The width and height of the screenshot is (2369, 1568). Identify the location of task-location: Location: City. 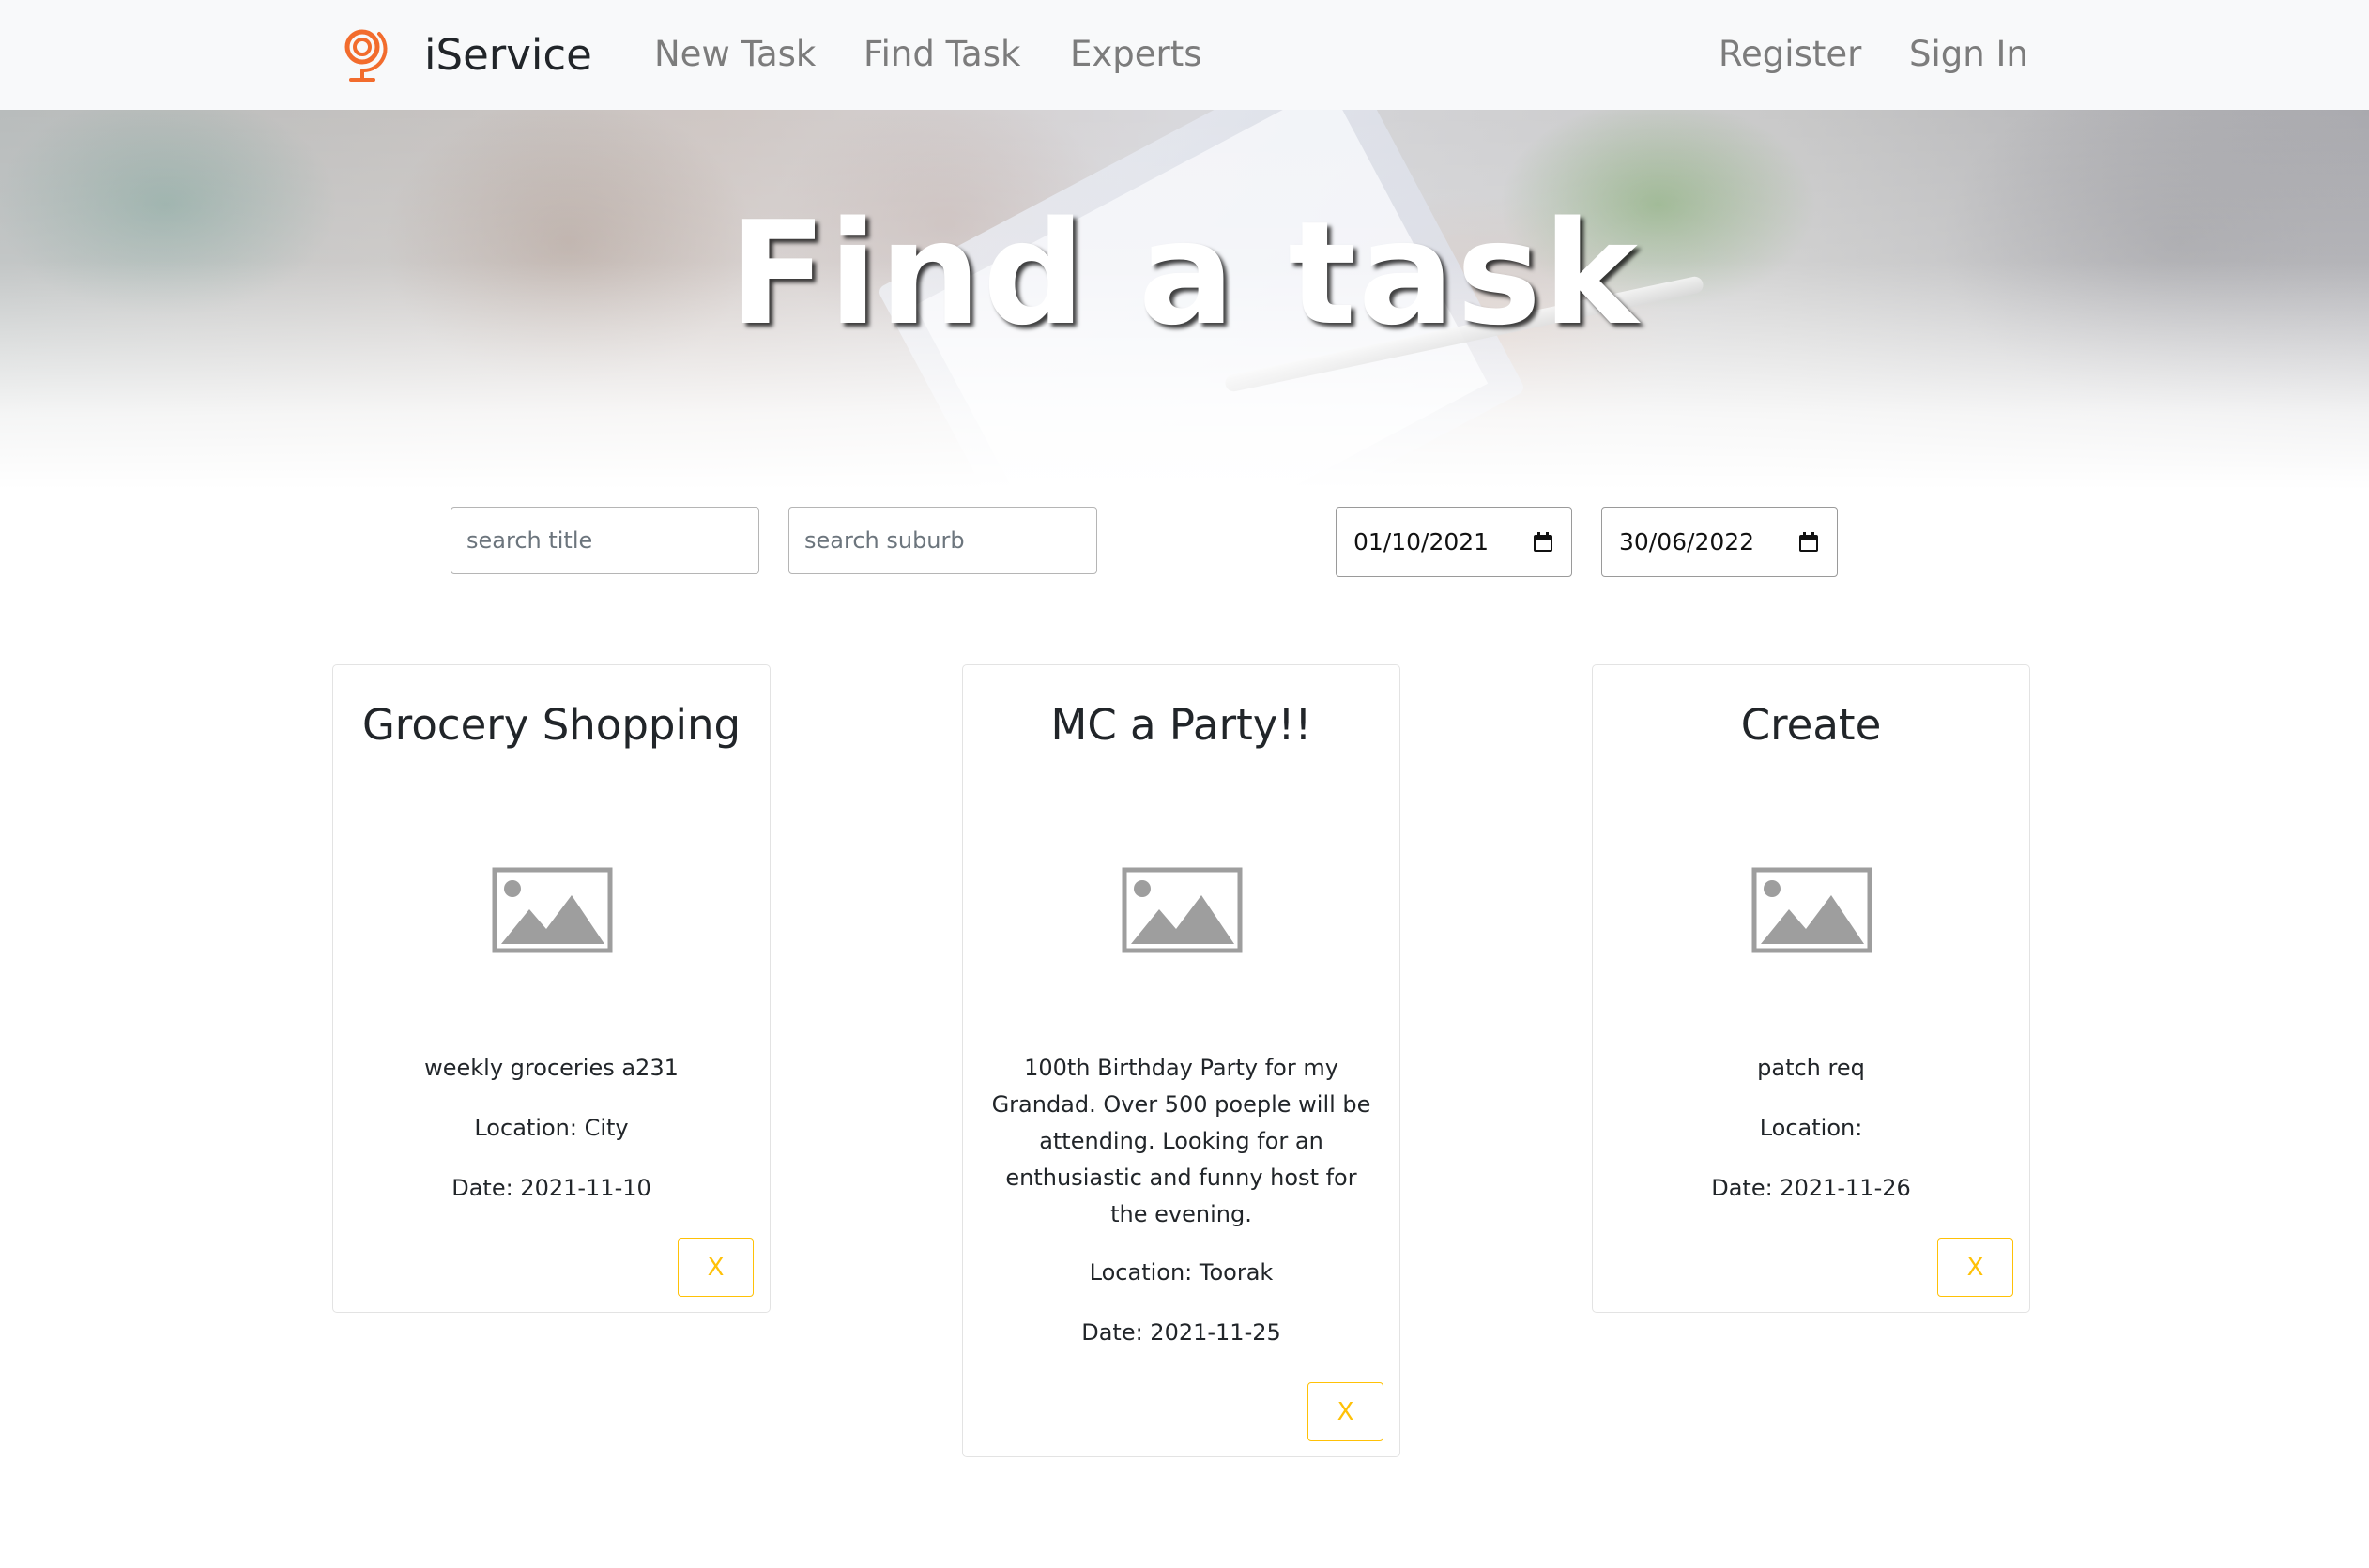
(551, 1128).